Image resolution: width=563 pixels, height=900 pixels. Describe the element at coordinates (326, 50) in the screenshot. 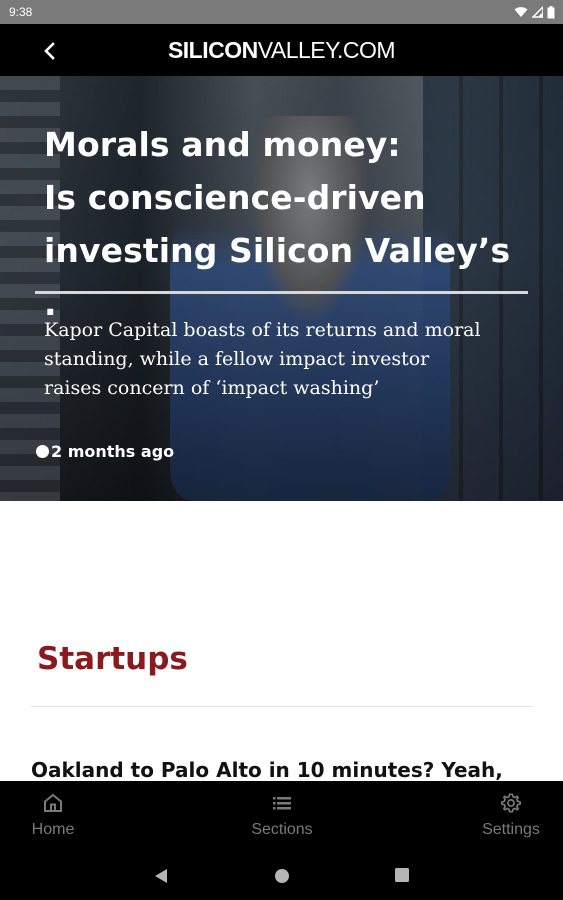

I see `brand-logo-light: VALLEY.COM` at that location.